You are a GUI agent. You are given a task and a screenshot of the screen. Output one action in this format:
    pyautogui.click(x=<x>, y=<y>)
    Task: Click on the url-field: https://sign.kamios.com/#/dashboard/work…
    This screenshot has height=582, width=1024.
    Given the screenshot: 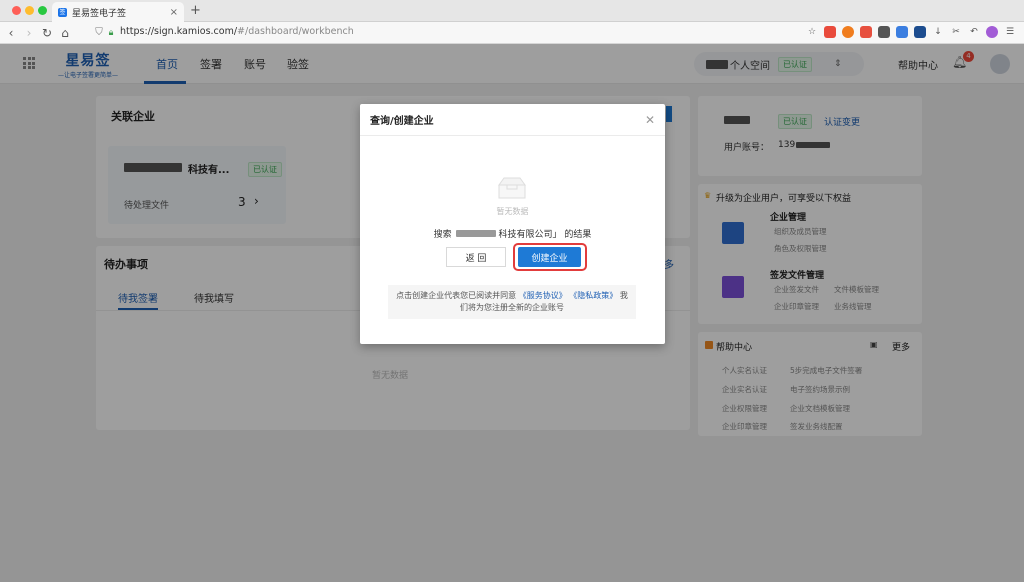 What is the action you would take?
    pyautogui.click(x=237, y=31)
    